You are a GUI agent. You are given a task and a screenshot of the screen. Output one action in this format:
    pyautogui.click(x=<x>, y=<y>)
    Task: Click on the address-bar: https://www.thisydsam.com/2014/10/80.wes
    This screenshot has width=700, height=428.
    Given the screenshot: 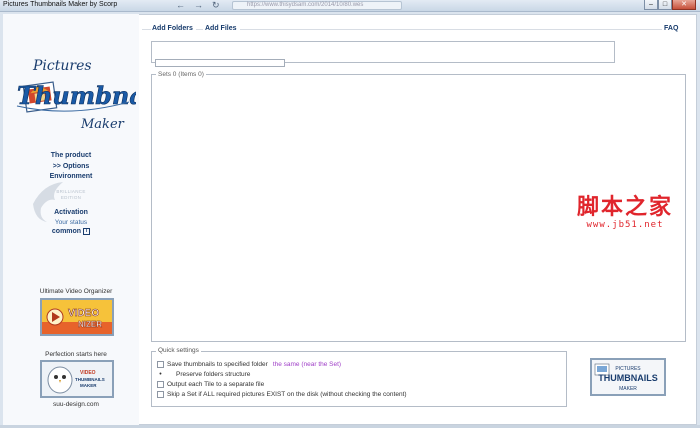 What is the action you would take?
    pyautogui.click(x=317, y=5)
    